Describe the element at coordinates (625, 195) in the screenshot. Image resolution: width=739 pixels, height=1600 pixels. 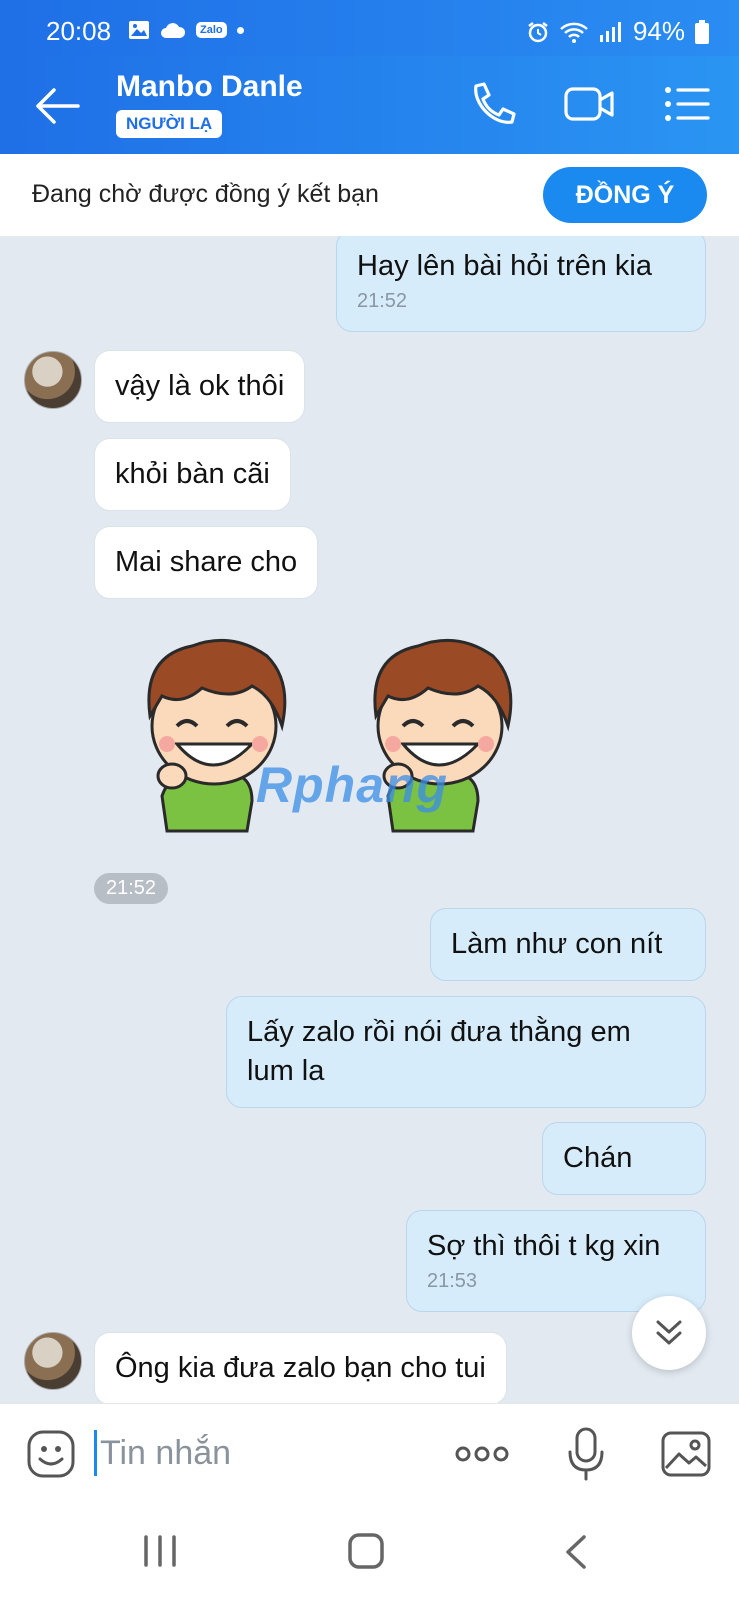
I see `accept-friend-button: ĐỒNG Ý` at that location.